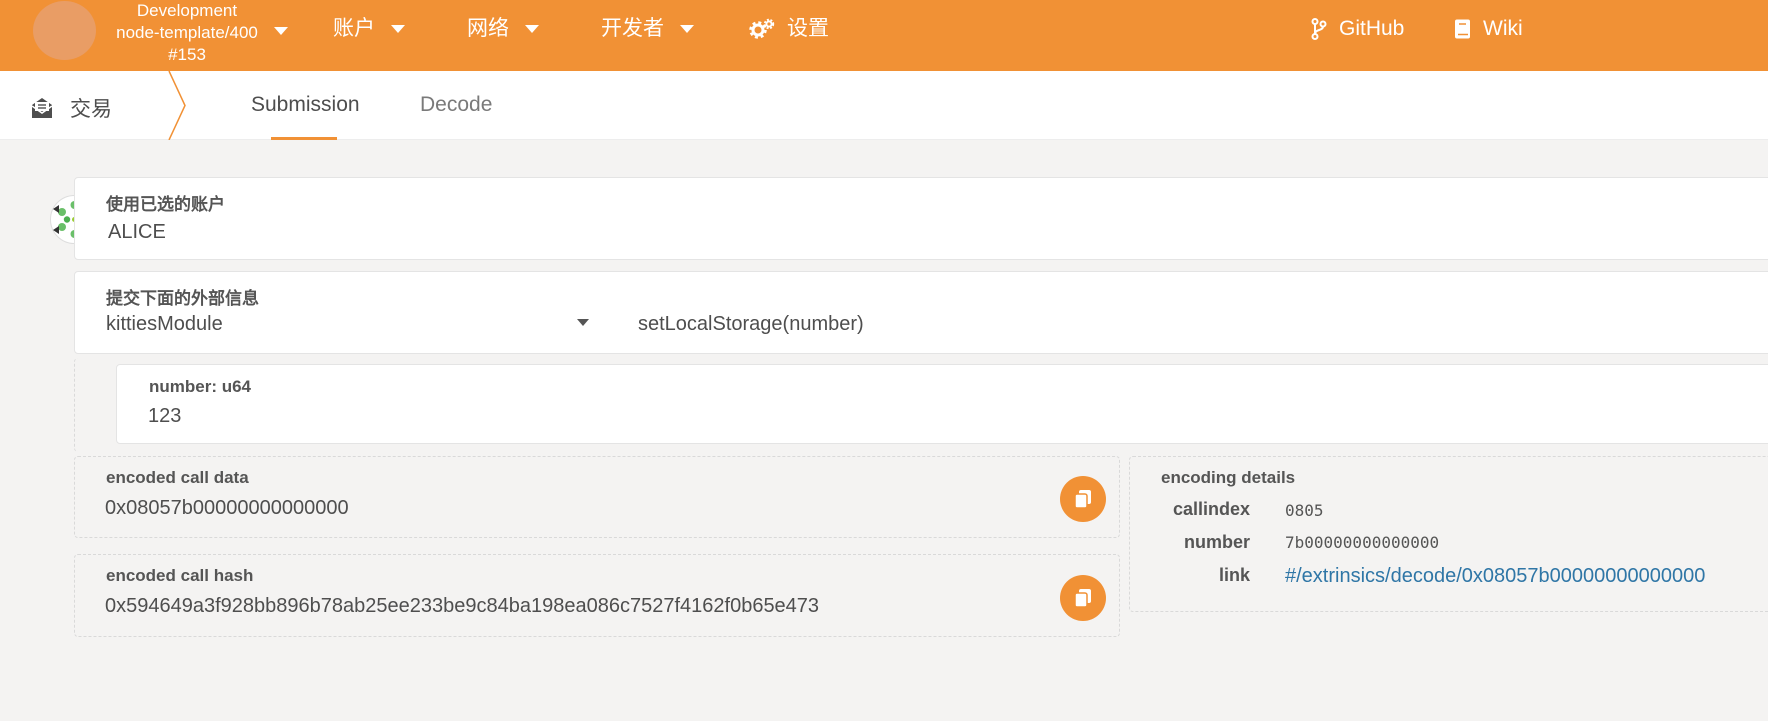 The width and height of the screenshot is (1768, 721). I want to click on chain-runtime: node-template/400, so click(187, 32).